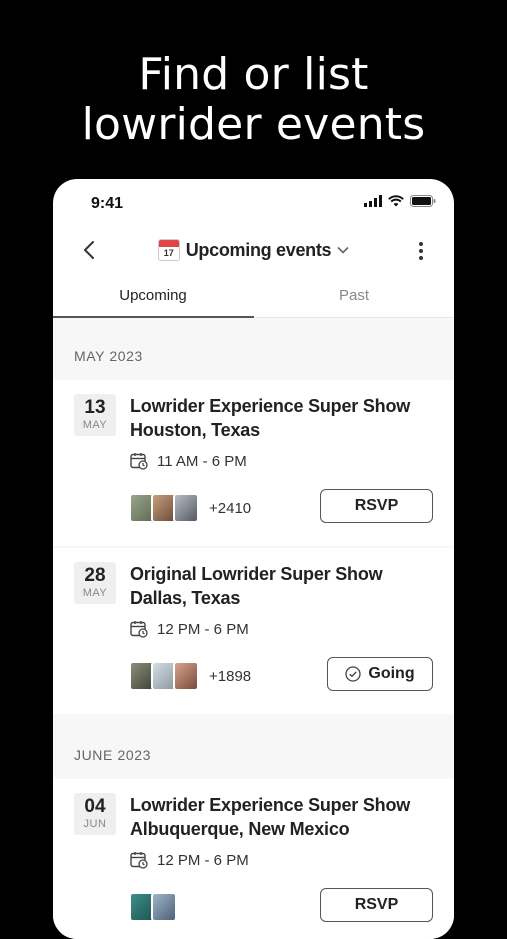 The image size is (507, 939). Describe the element at coordinates (95, 806) in the screenshot. I see `event-day: 04` at that location.